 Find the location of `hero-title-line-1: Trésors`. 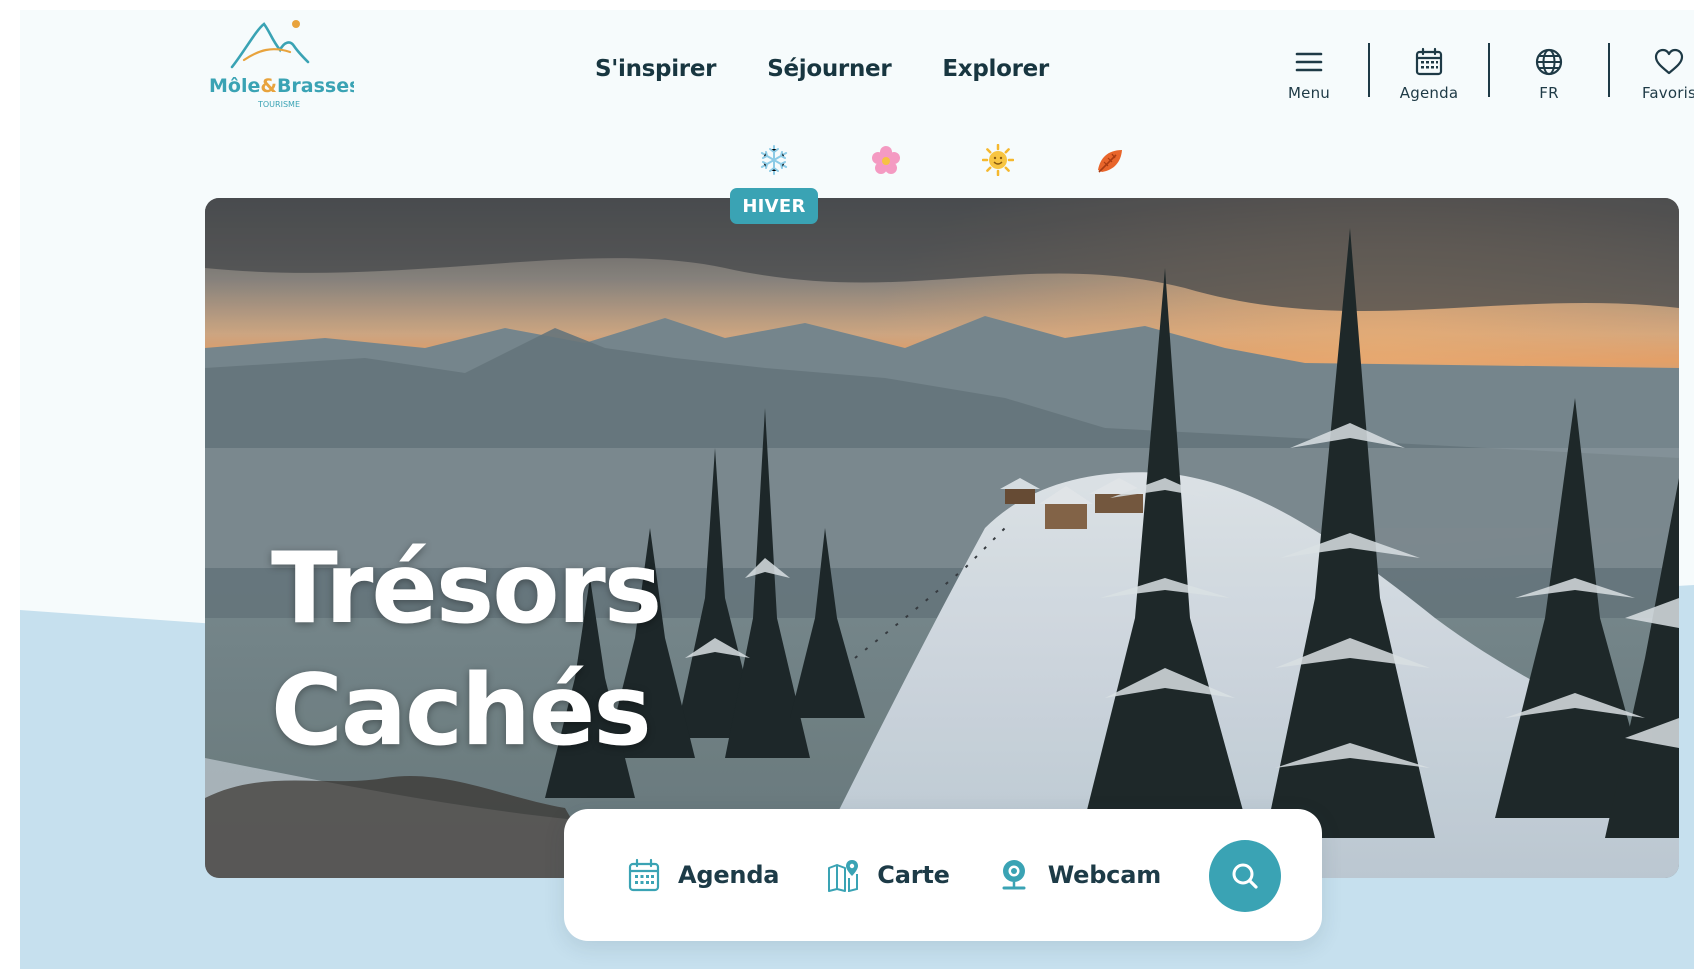

hero-title-line-1: Trésors is located at coordinates (466, 589).